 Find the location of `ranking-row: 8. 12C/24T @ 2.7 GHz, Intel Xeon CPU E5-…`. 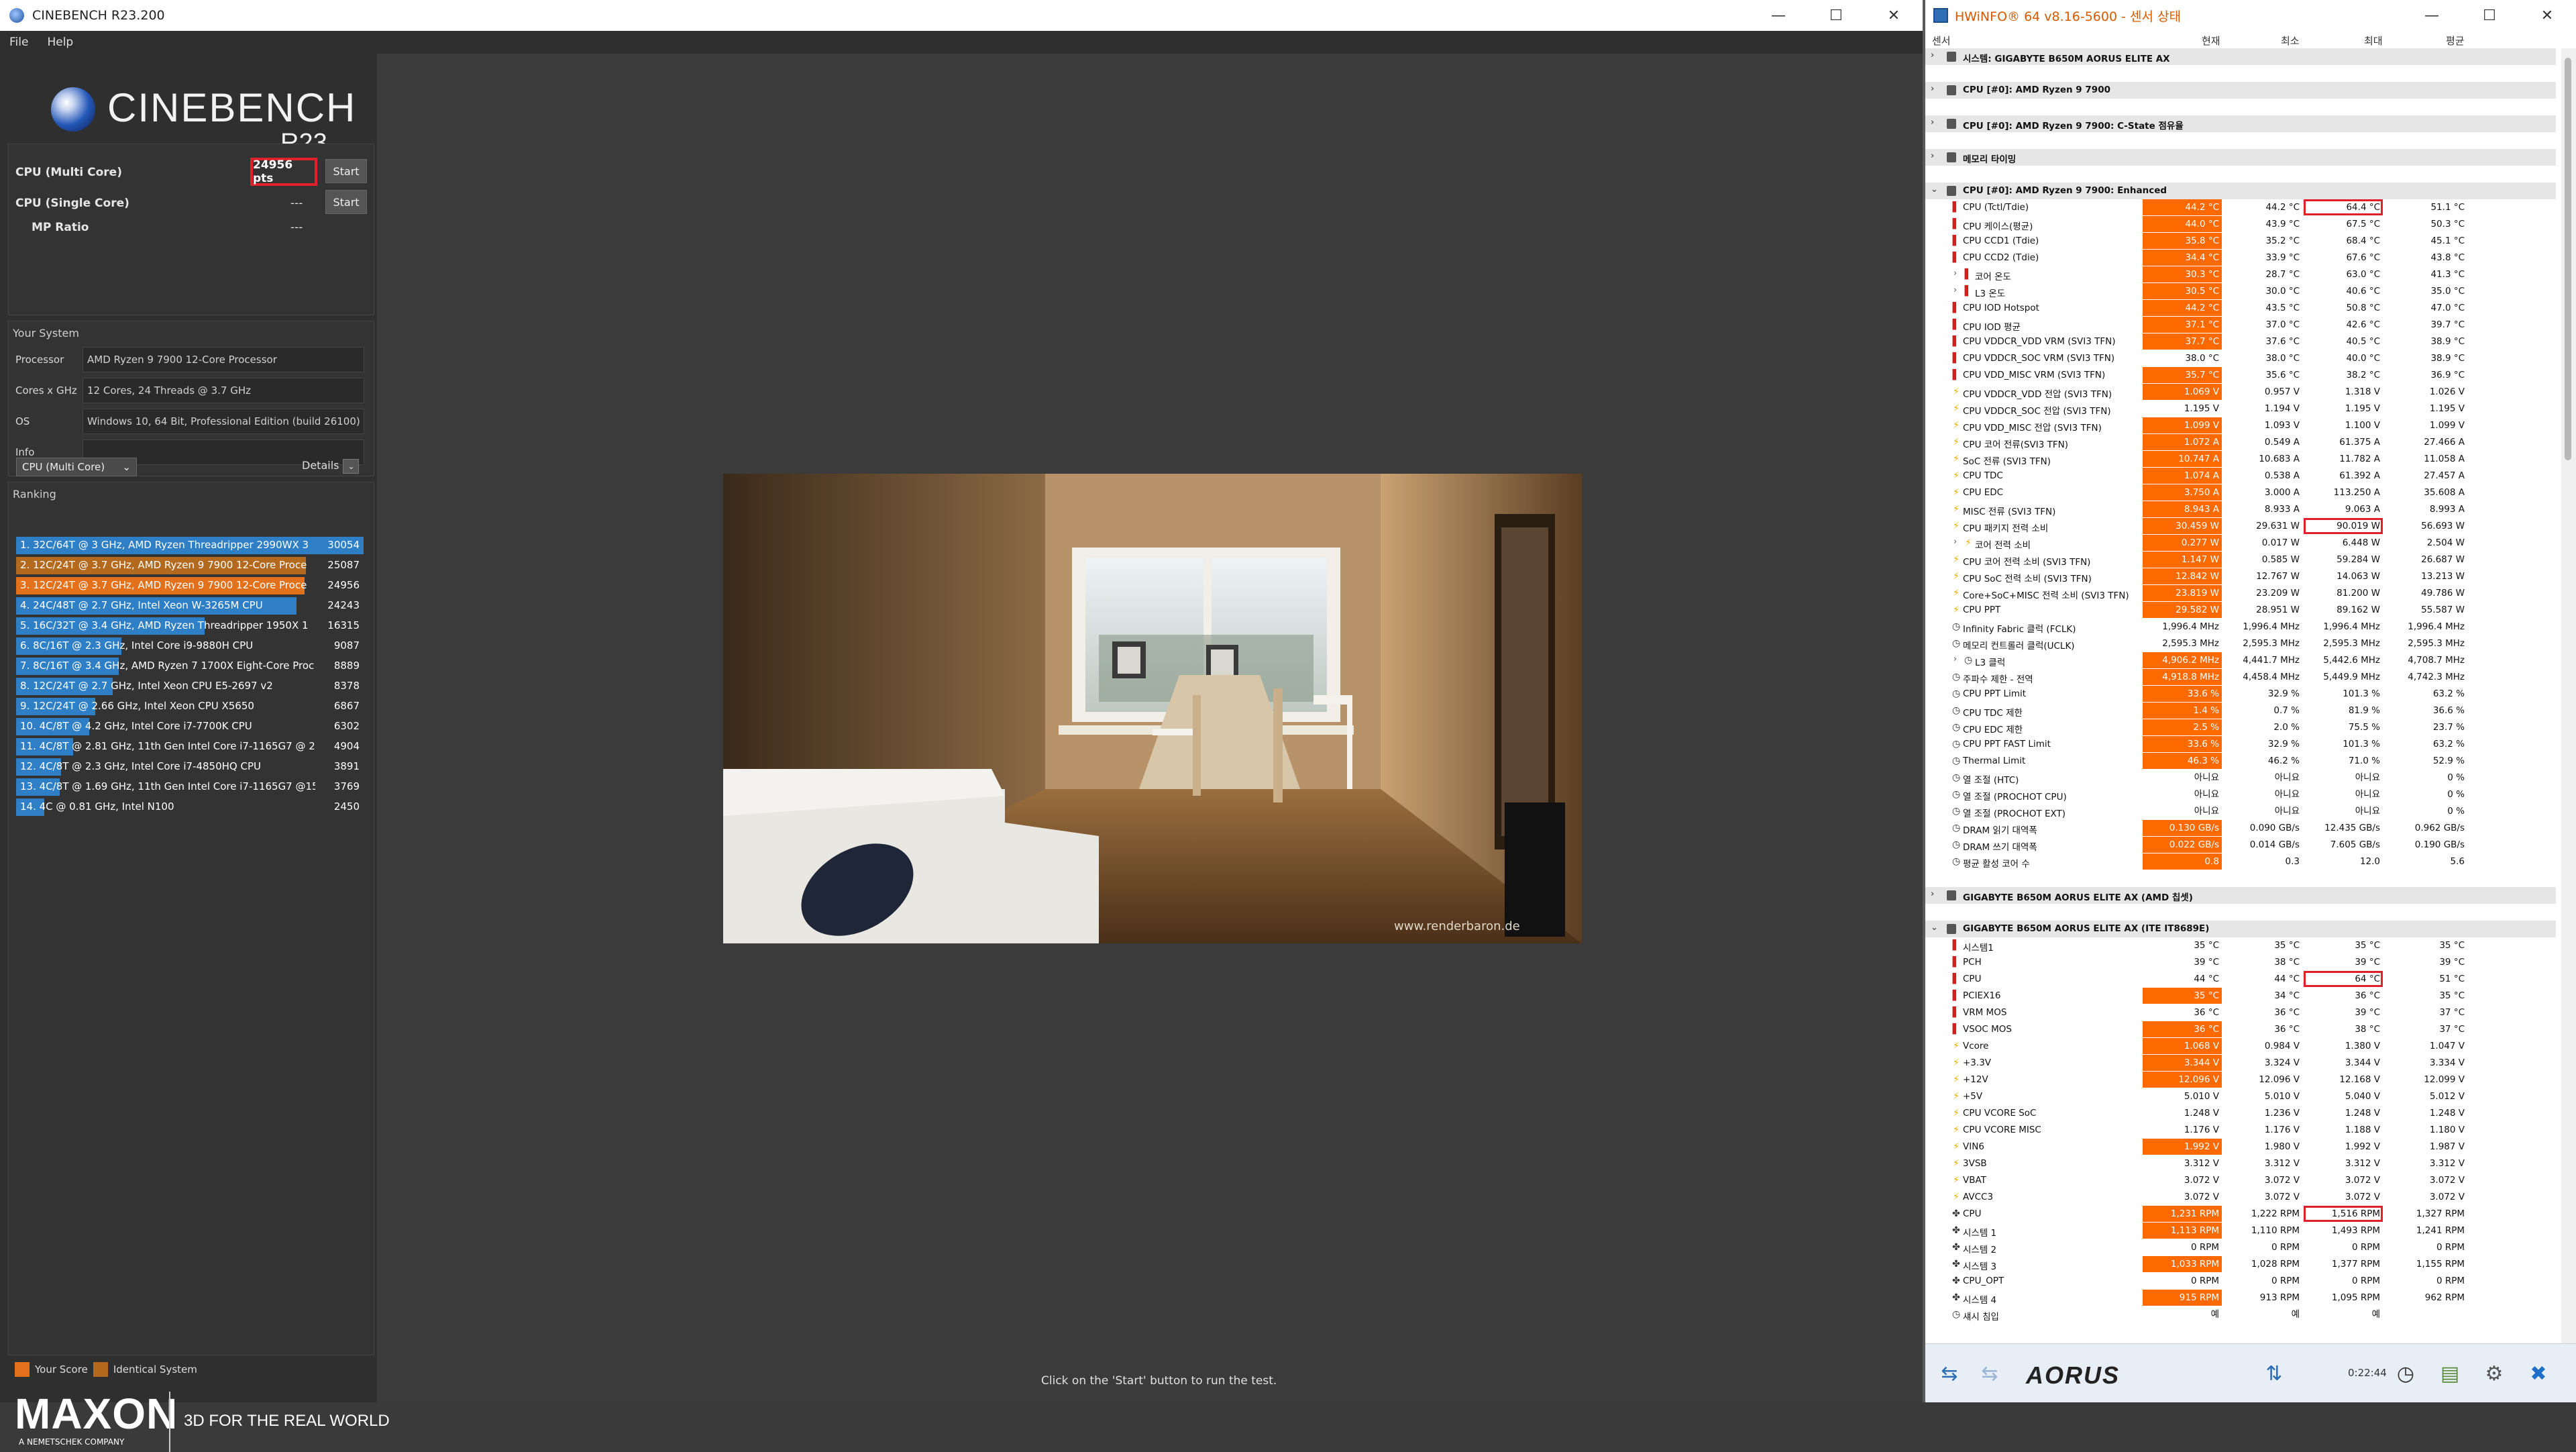

ranking-row: 8. 12C/24T @ 2.7 GHz, Intel Xeon CPU E5-… is located at coordinates (190, 687).